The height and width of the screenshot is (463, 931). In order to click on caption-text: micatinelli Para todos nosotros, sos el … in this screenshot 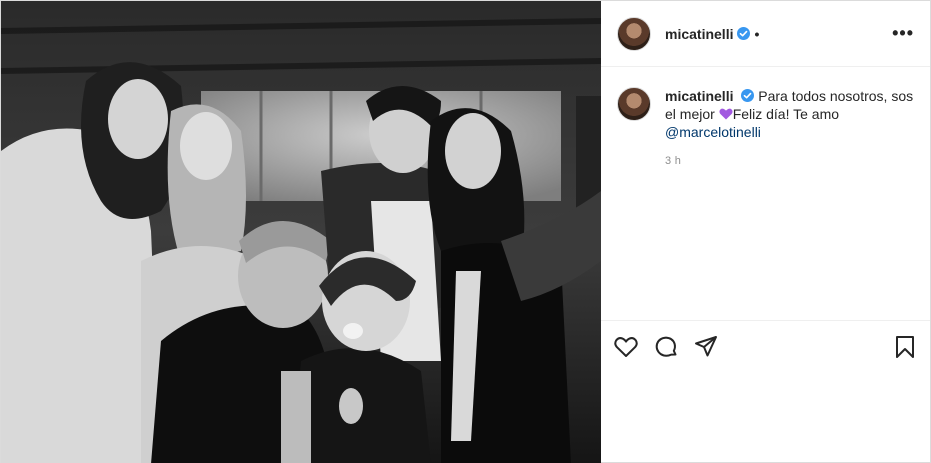, I will do `click(789, 114)`.